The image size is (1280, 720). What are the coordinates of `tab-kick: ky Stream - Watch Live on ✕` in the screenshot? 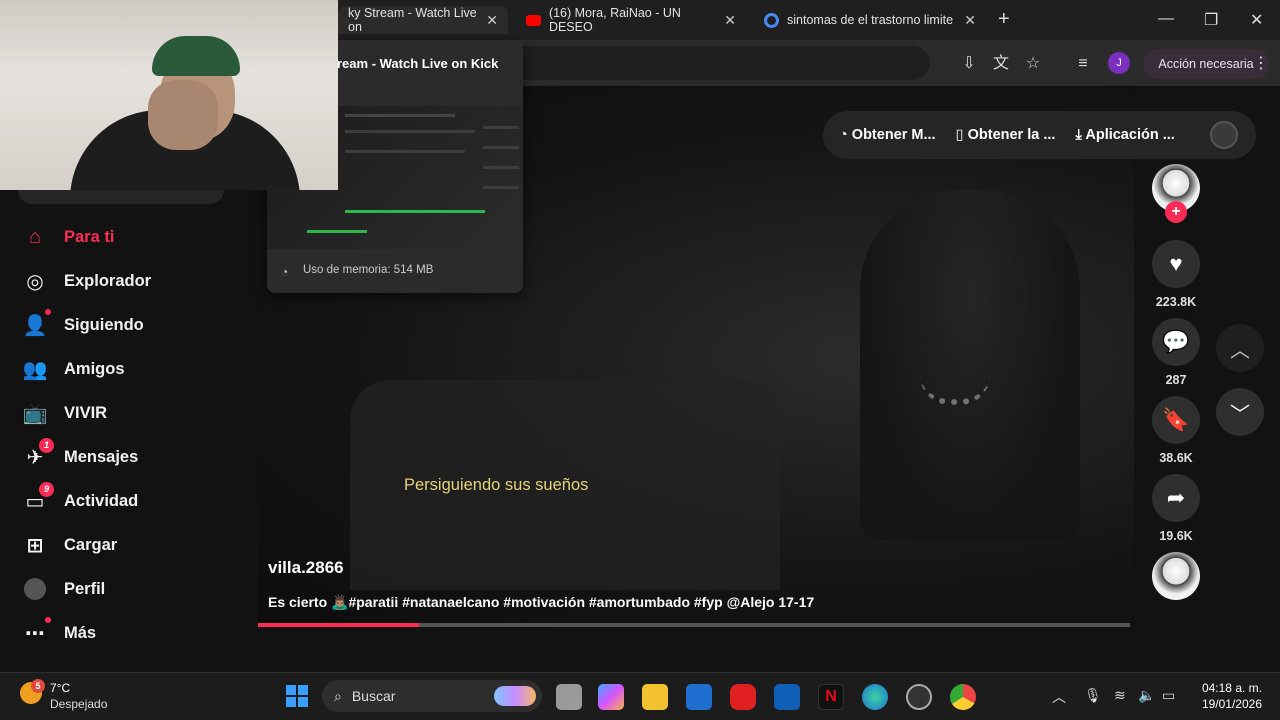 It's located at (423, 20).